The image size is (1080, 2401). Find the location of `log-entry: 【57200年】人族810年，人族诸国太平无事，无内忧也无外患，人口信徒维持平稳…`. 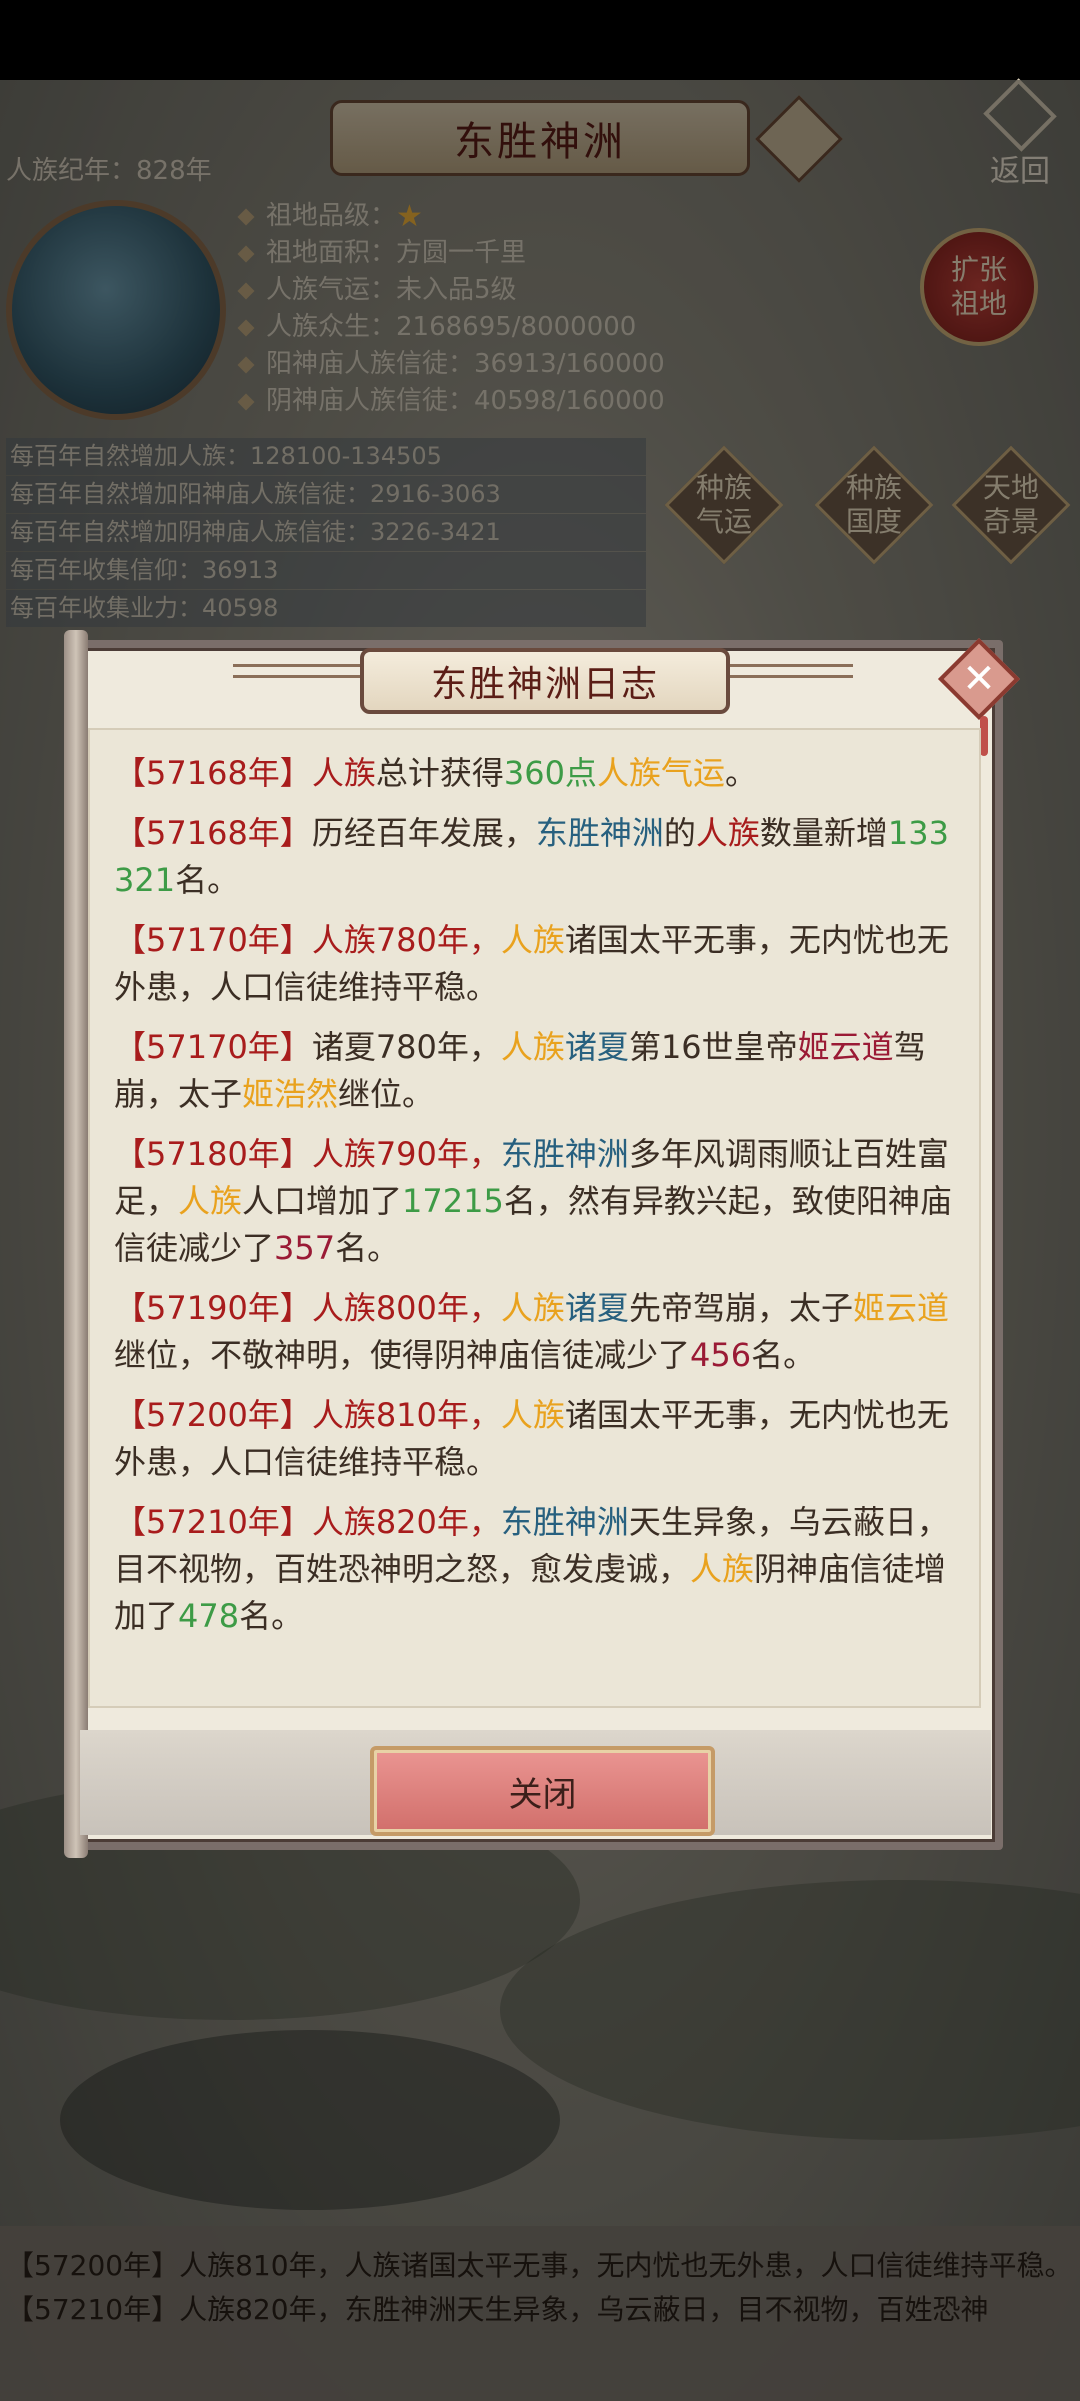

log-entry: 【57200年】人族810年，人族诸国太平无事，无内忧也无外患，人口信徒维持平稳… is located at coordinates (535, 1439).